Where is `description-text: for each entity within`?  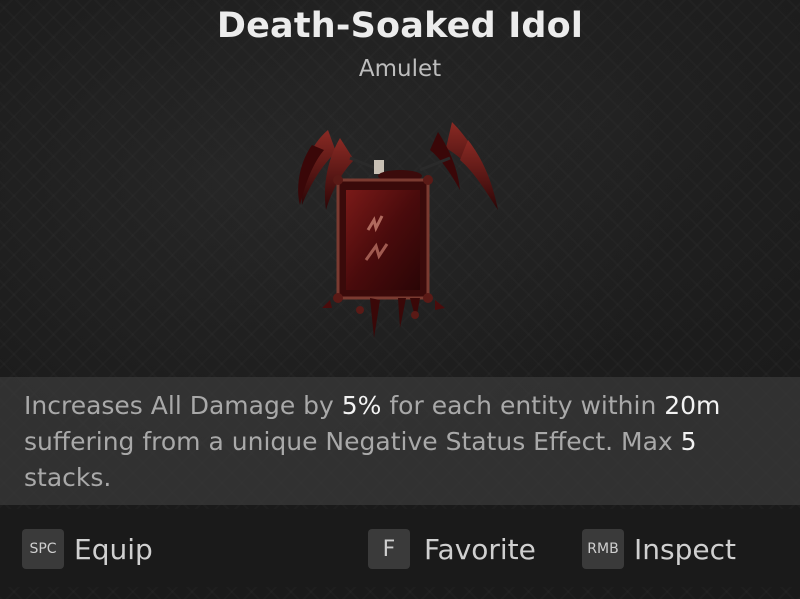
description-text: for each entity within is located at coordinates (523, 405).